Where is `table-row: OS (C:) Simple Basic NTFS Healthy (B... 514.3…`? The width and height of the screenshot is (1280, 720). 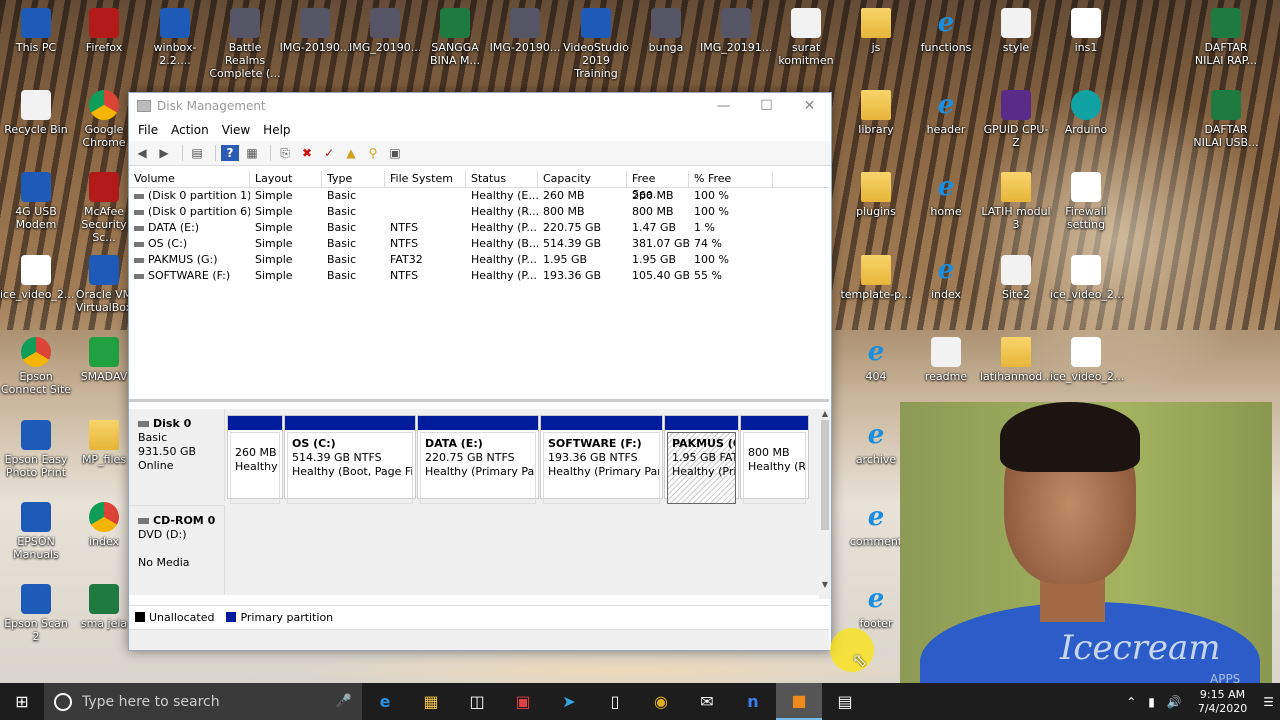 table-row: OS (C:) Simple Basic NTFS Healthy (B... 514.3… is located at coordinates (479, 244).